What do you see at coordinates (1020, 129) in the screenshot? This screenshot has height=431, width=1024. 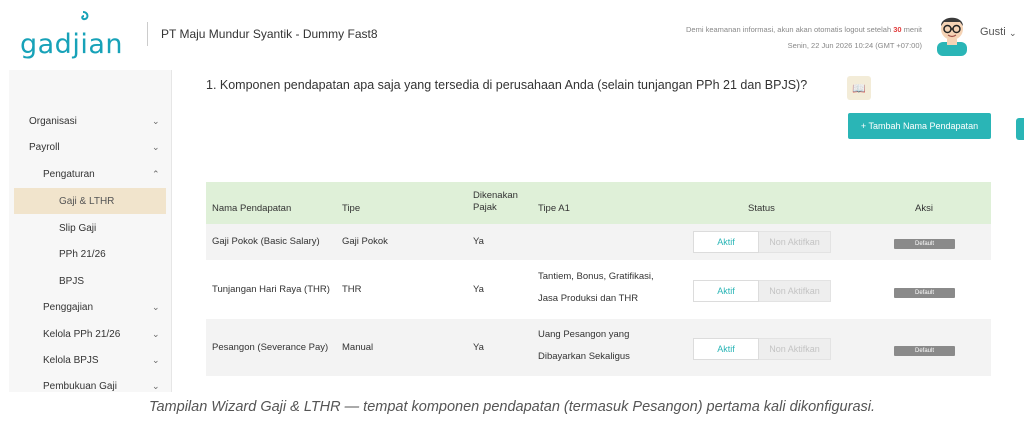 I see `side-panel-tab` at bounding box center [1020, 129].